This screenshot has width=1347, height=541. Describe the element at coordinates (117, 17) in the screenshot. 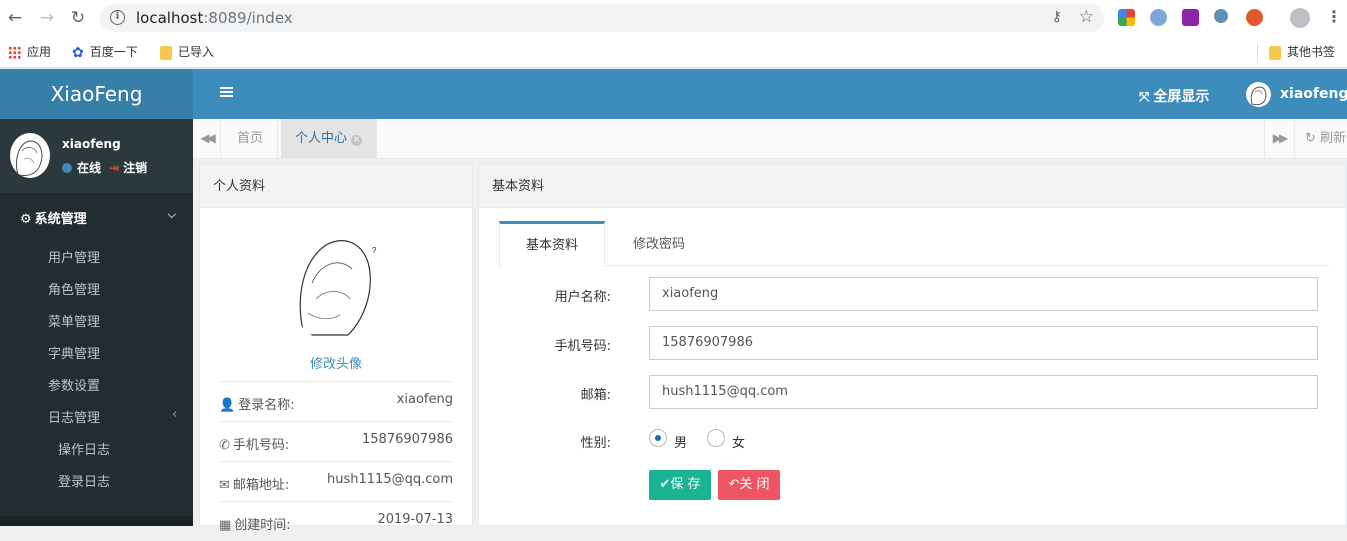

I see `site-info-icon: i` at that location.